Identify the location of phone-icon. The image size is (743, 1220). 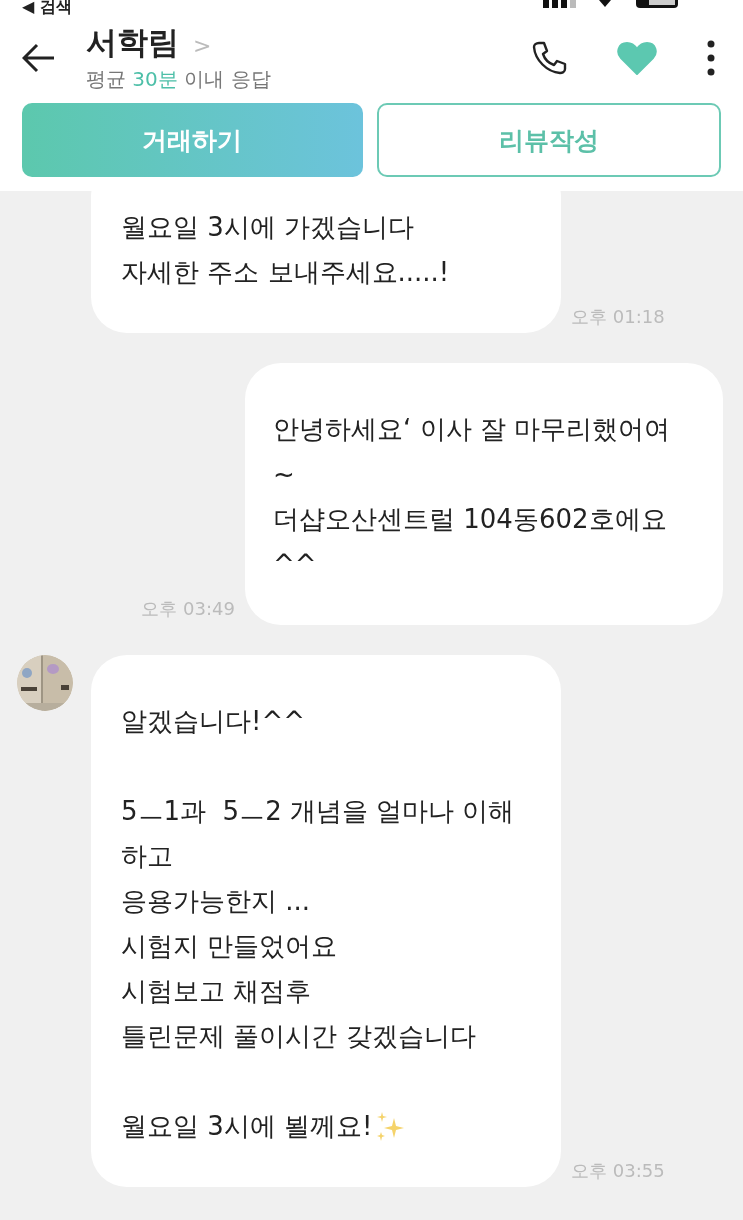
(549, 57).